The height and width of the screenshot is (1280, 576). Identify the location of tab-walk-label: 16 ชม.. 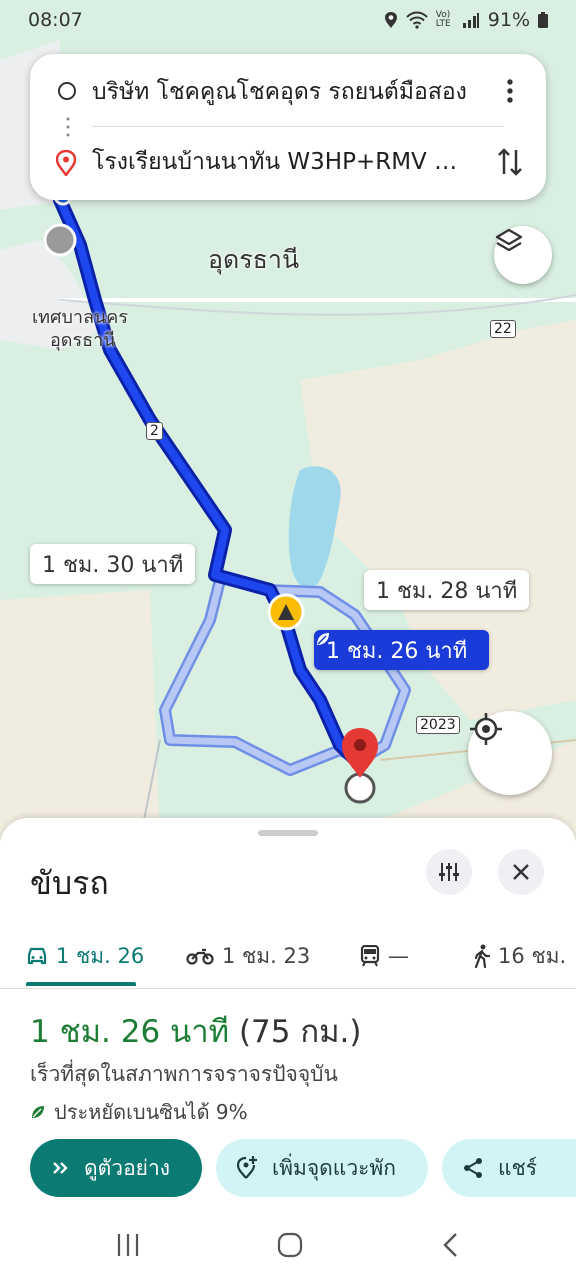
(532, 955).